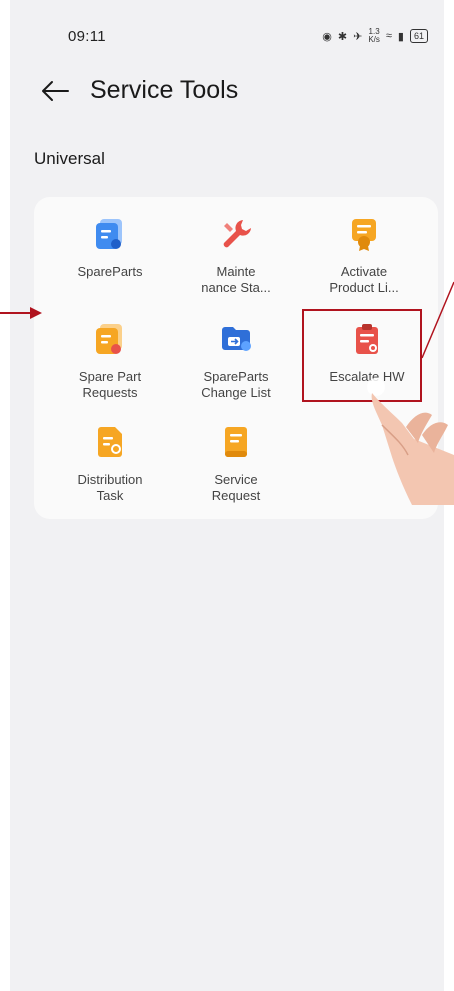 The width and height of the screenshot is (454, 991). What do you see at coordinates (110, 495) in the screenshot?
I see `tool-label-line2: Task` at bounding box center [110, 495].